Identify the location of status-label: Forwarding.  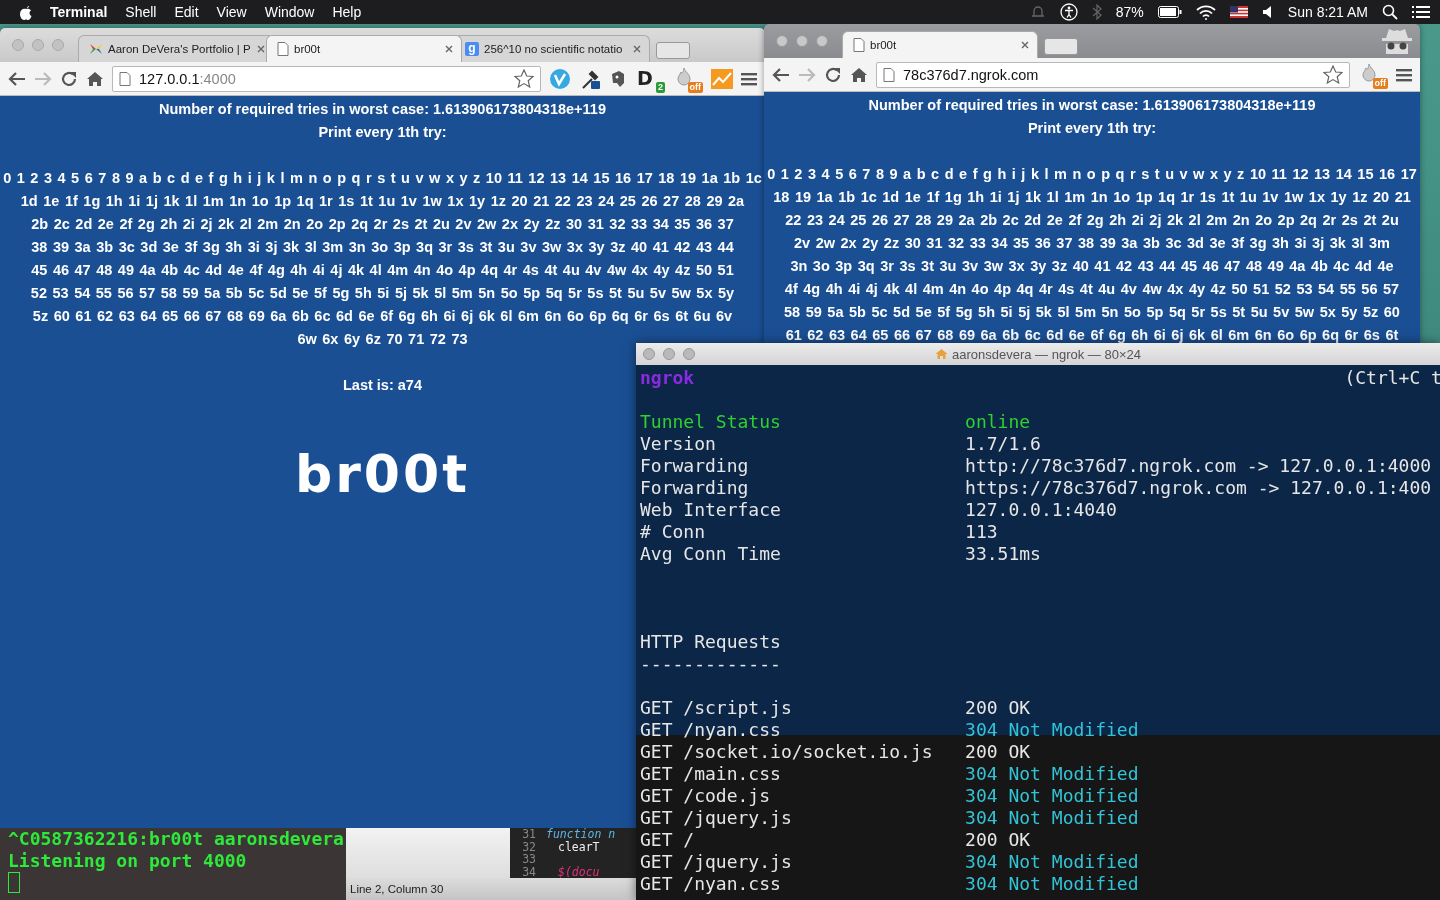
(695, 488).